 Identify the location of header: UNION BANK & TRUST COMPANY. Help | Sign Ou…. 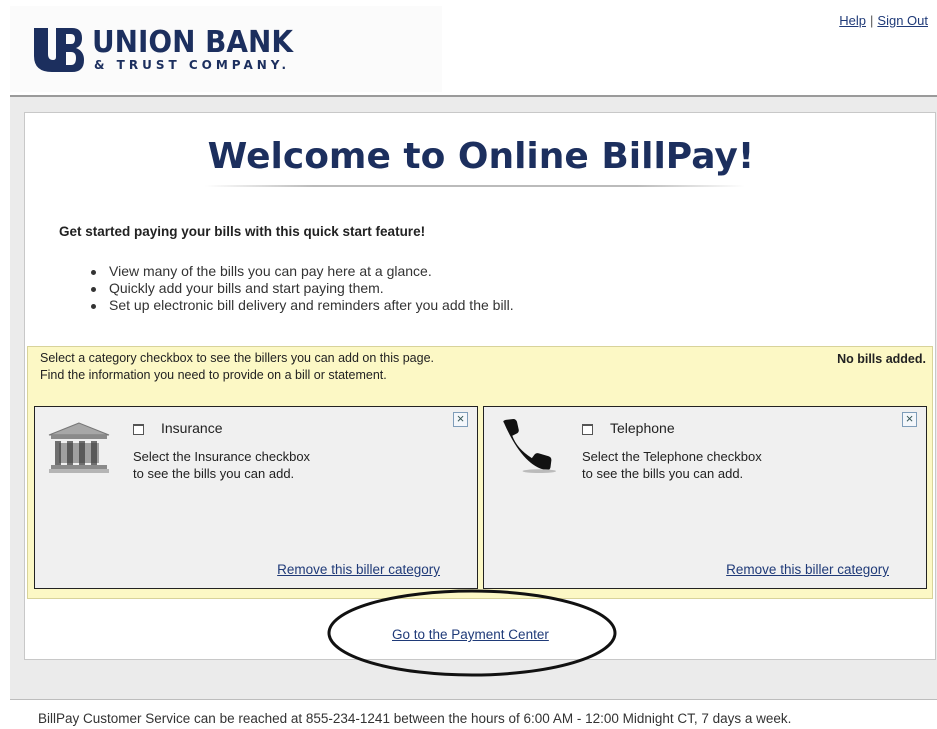
(468, 46).